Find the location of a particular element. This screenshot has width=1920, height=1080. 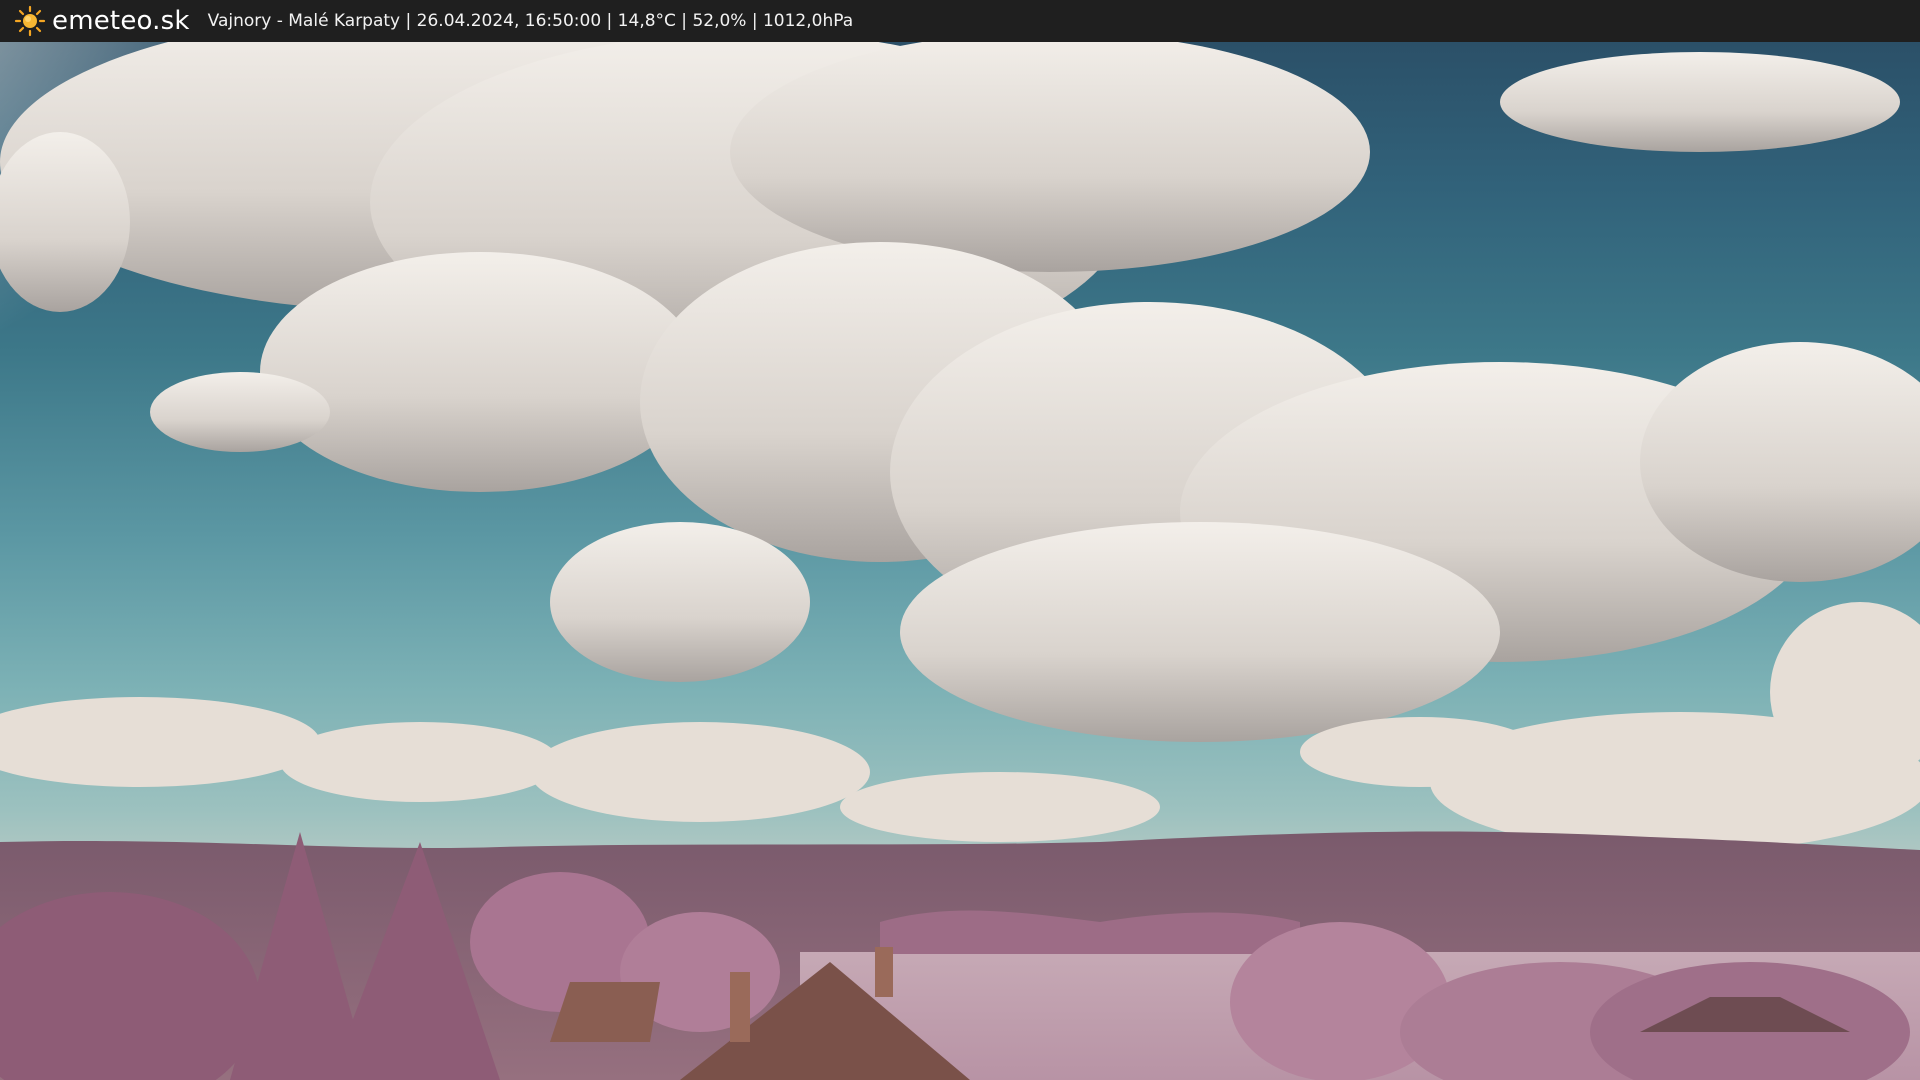

brand-name: emeteo.sk is located at coordinates (121, 21).